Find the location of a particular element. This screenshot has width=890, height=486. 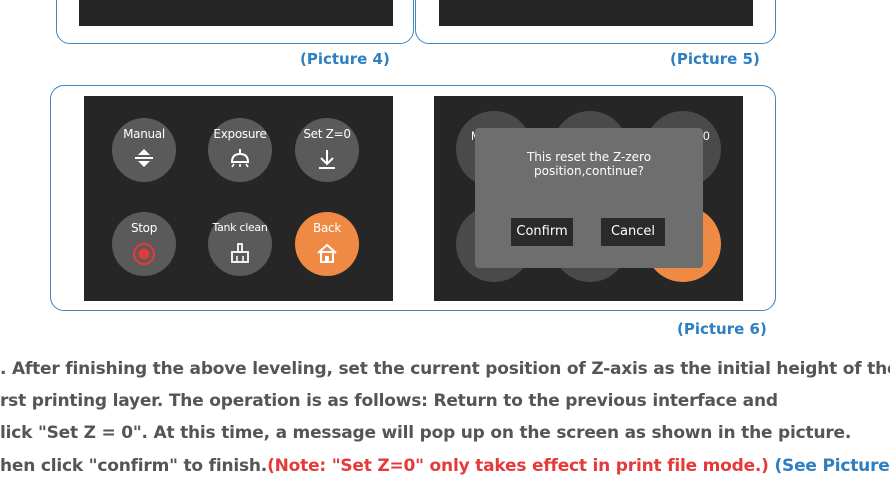

exposure-label: Exposure is located at coordinates (240, 134).